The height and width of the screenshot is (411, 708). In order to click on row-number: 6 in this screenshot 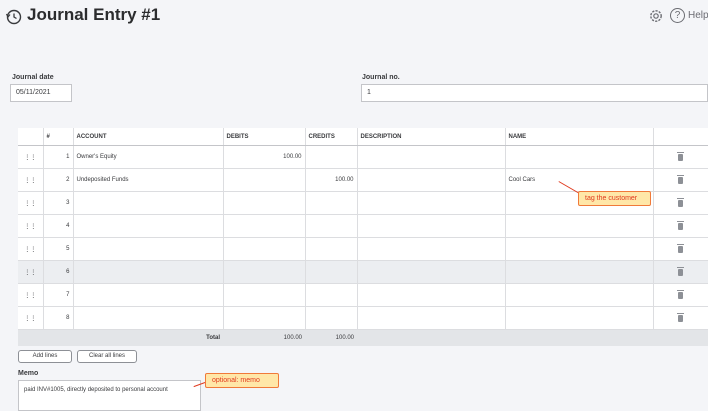, I will do `click(57, 272)`.